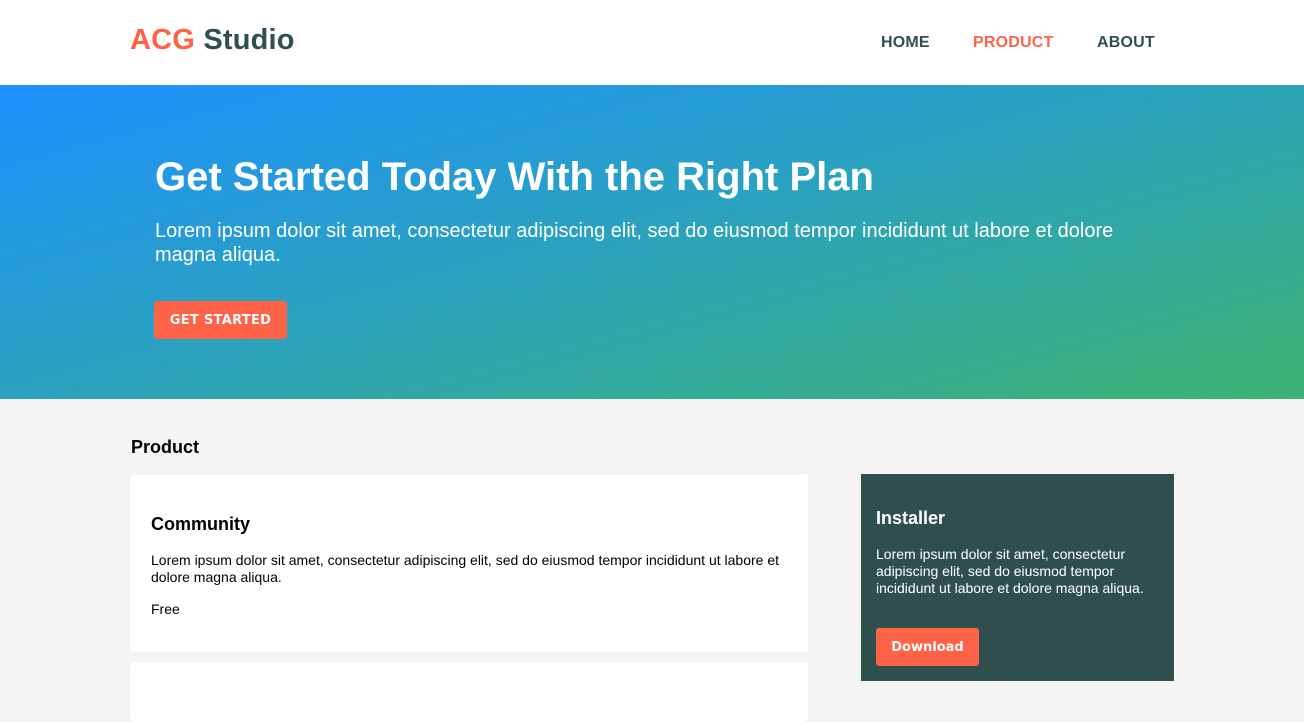 The width and height of the screenshot is (1304, 722). What do you see at coordinates (249, 40) in the screenshot?
I see `logo-text: Studio` at bounding box center [249, 40].